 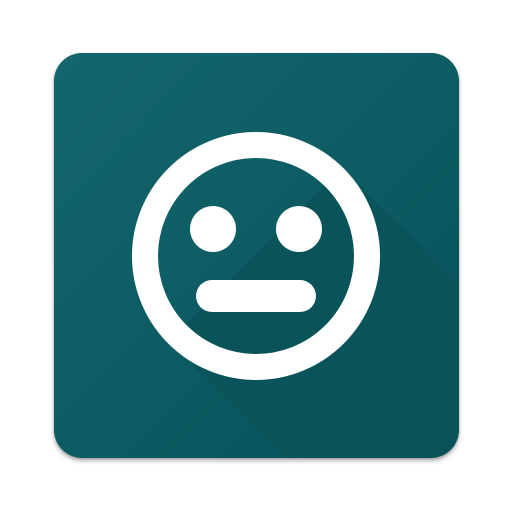 I want to click on right-eye, so click(x=299, y=229).